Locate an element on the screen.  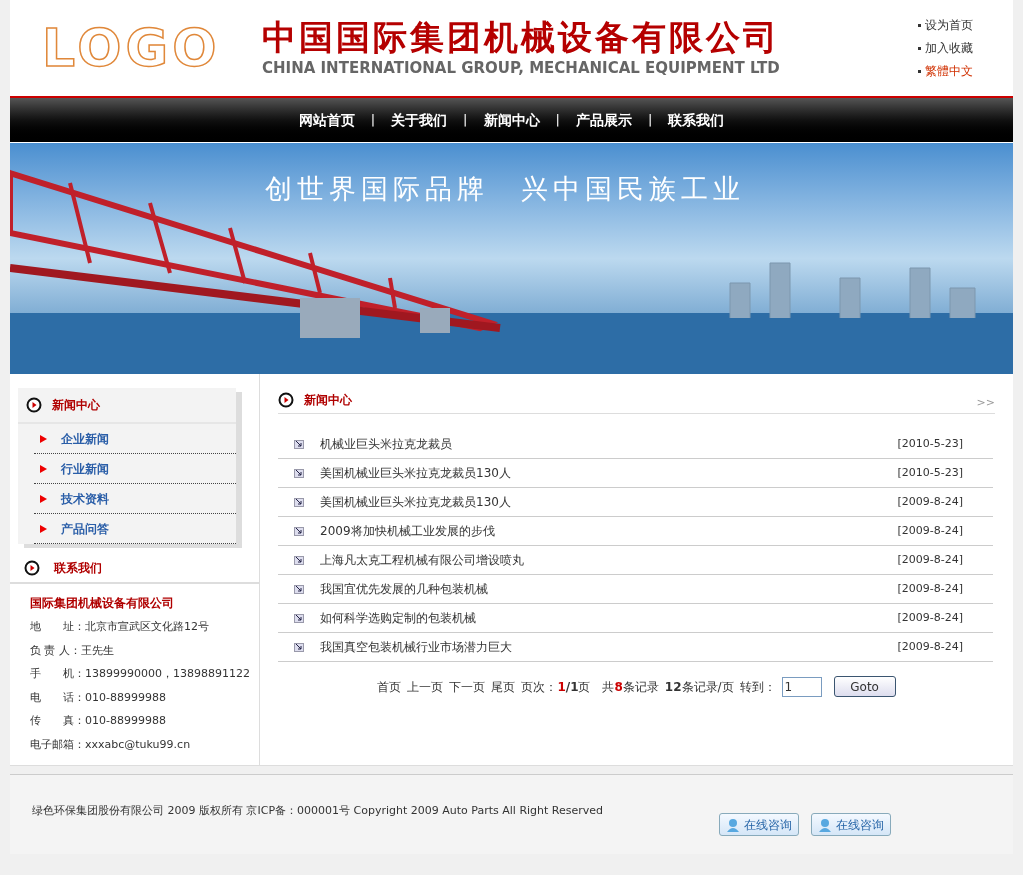
contact-label: 电子邮箱： is located at coordinates (57, 744).